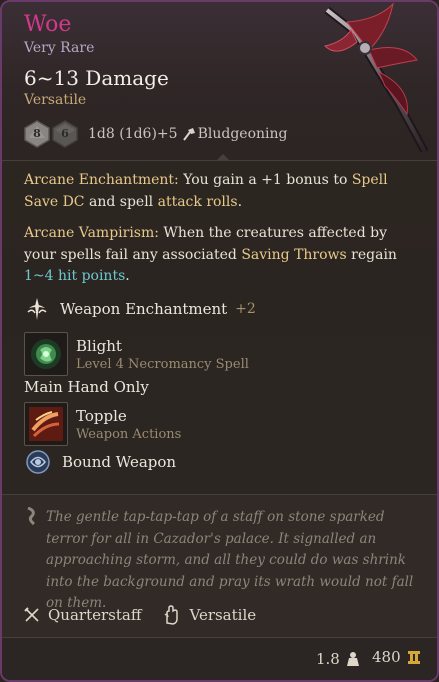 The width and height of the screenshot is (439, 682). I want to click on weapon-tag: Versatile, so click(55, 100).